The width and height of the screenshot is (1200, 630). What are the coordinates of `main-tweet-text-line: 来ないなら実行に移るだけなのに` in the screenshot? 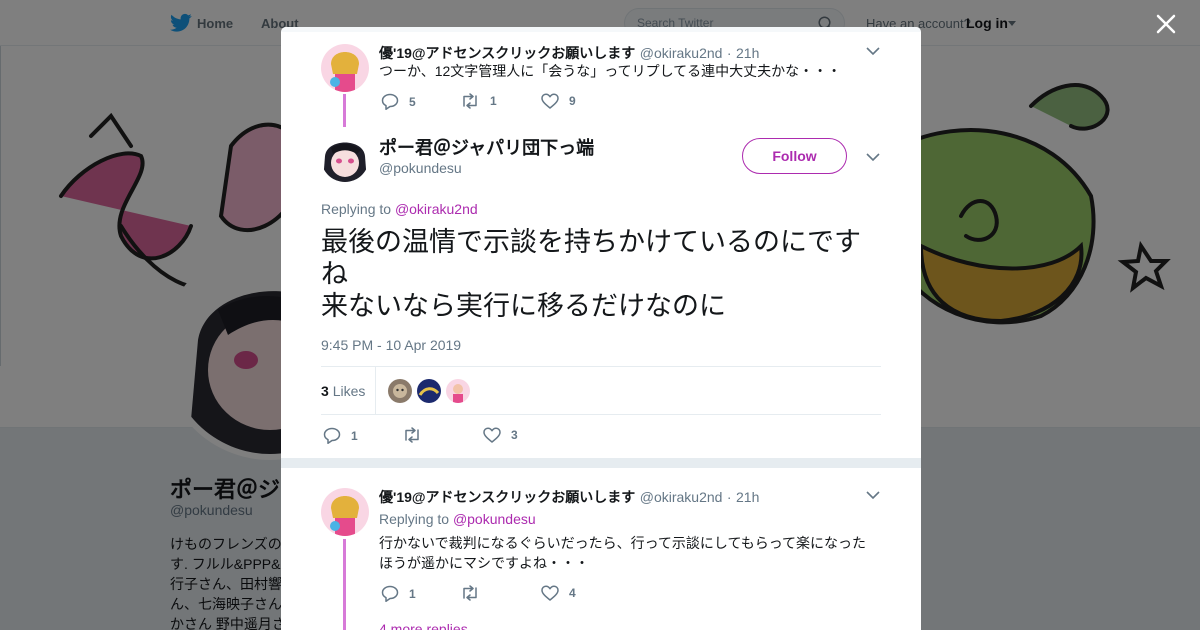 It's located at (523, 306).